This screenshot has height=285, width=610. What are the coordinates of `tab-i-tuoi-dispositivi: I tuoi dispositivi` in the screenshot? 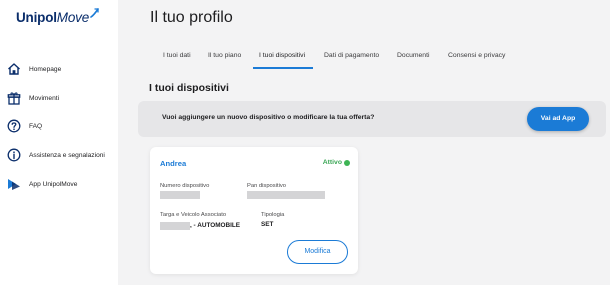 It's located at (282, 56).